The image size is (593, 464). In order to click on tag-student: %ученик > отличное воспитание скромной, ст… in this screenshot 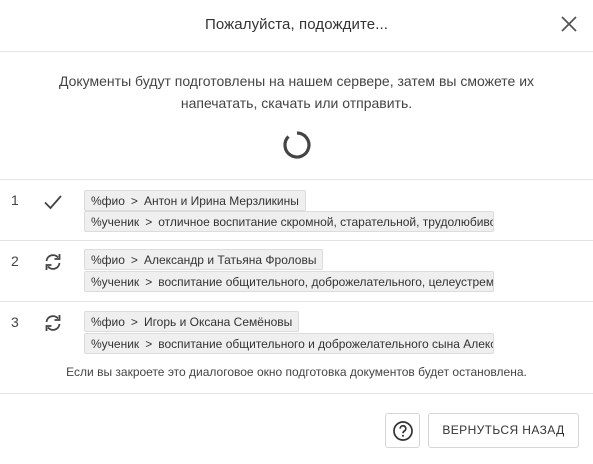, I will do `click(289, 221)`.